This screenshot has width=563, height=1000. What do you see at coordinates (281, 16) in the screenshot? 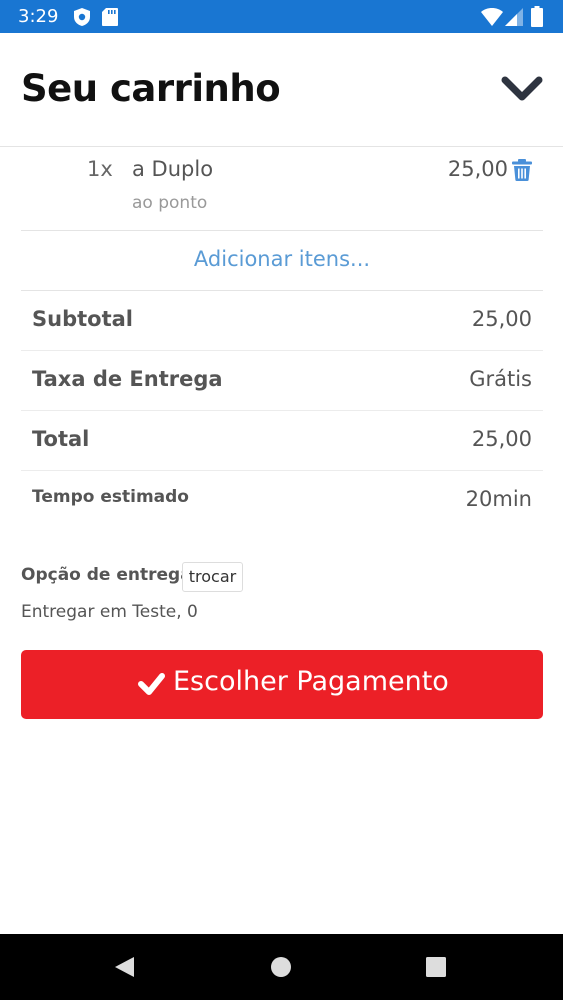
I see `status-bar: 3:29` at bounding box center [281, 16].